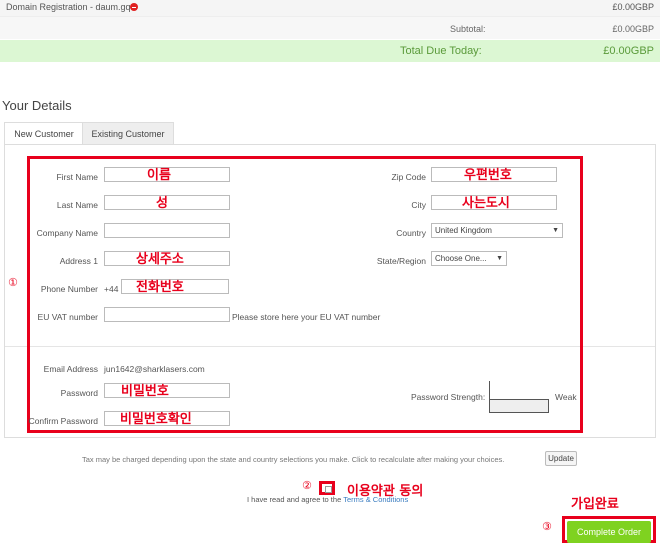  Describe the element at coordinates (468, 29) in the screenshot. I see `subtotal-label: Subtotal:` at that location.